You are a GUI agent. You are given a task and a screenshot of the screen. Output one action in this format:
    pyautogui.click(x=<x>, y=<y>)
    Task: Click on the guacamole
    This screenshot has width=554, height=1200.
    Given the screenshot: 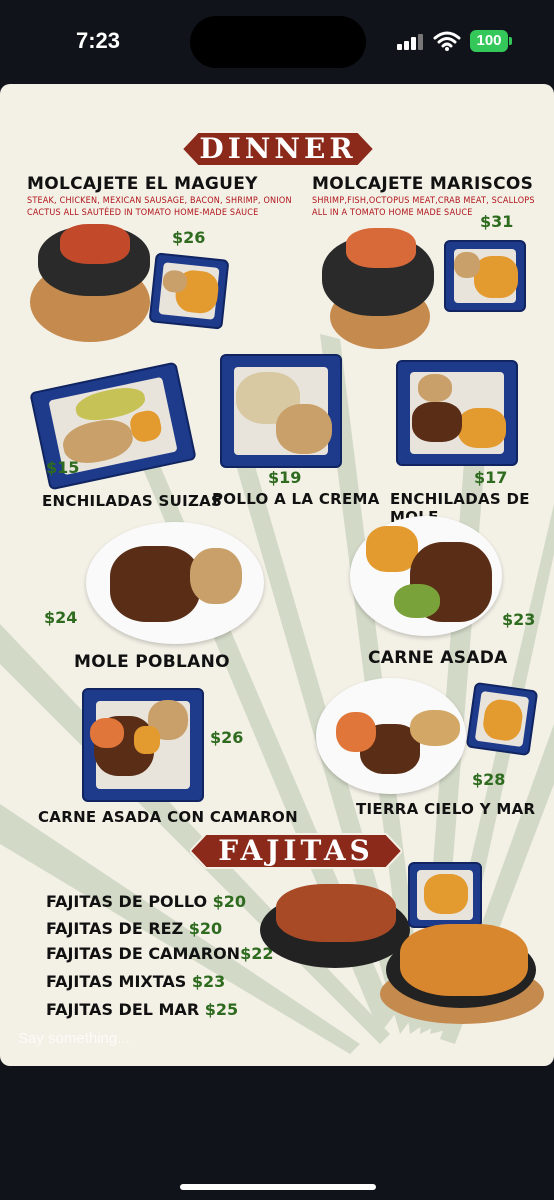 What is the action you would take?
    pyautogui.click(x=417, y=601)
    